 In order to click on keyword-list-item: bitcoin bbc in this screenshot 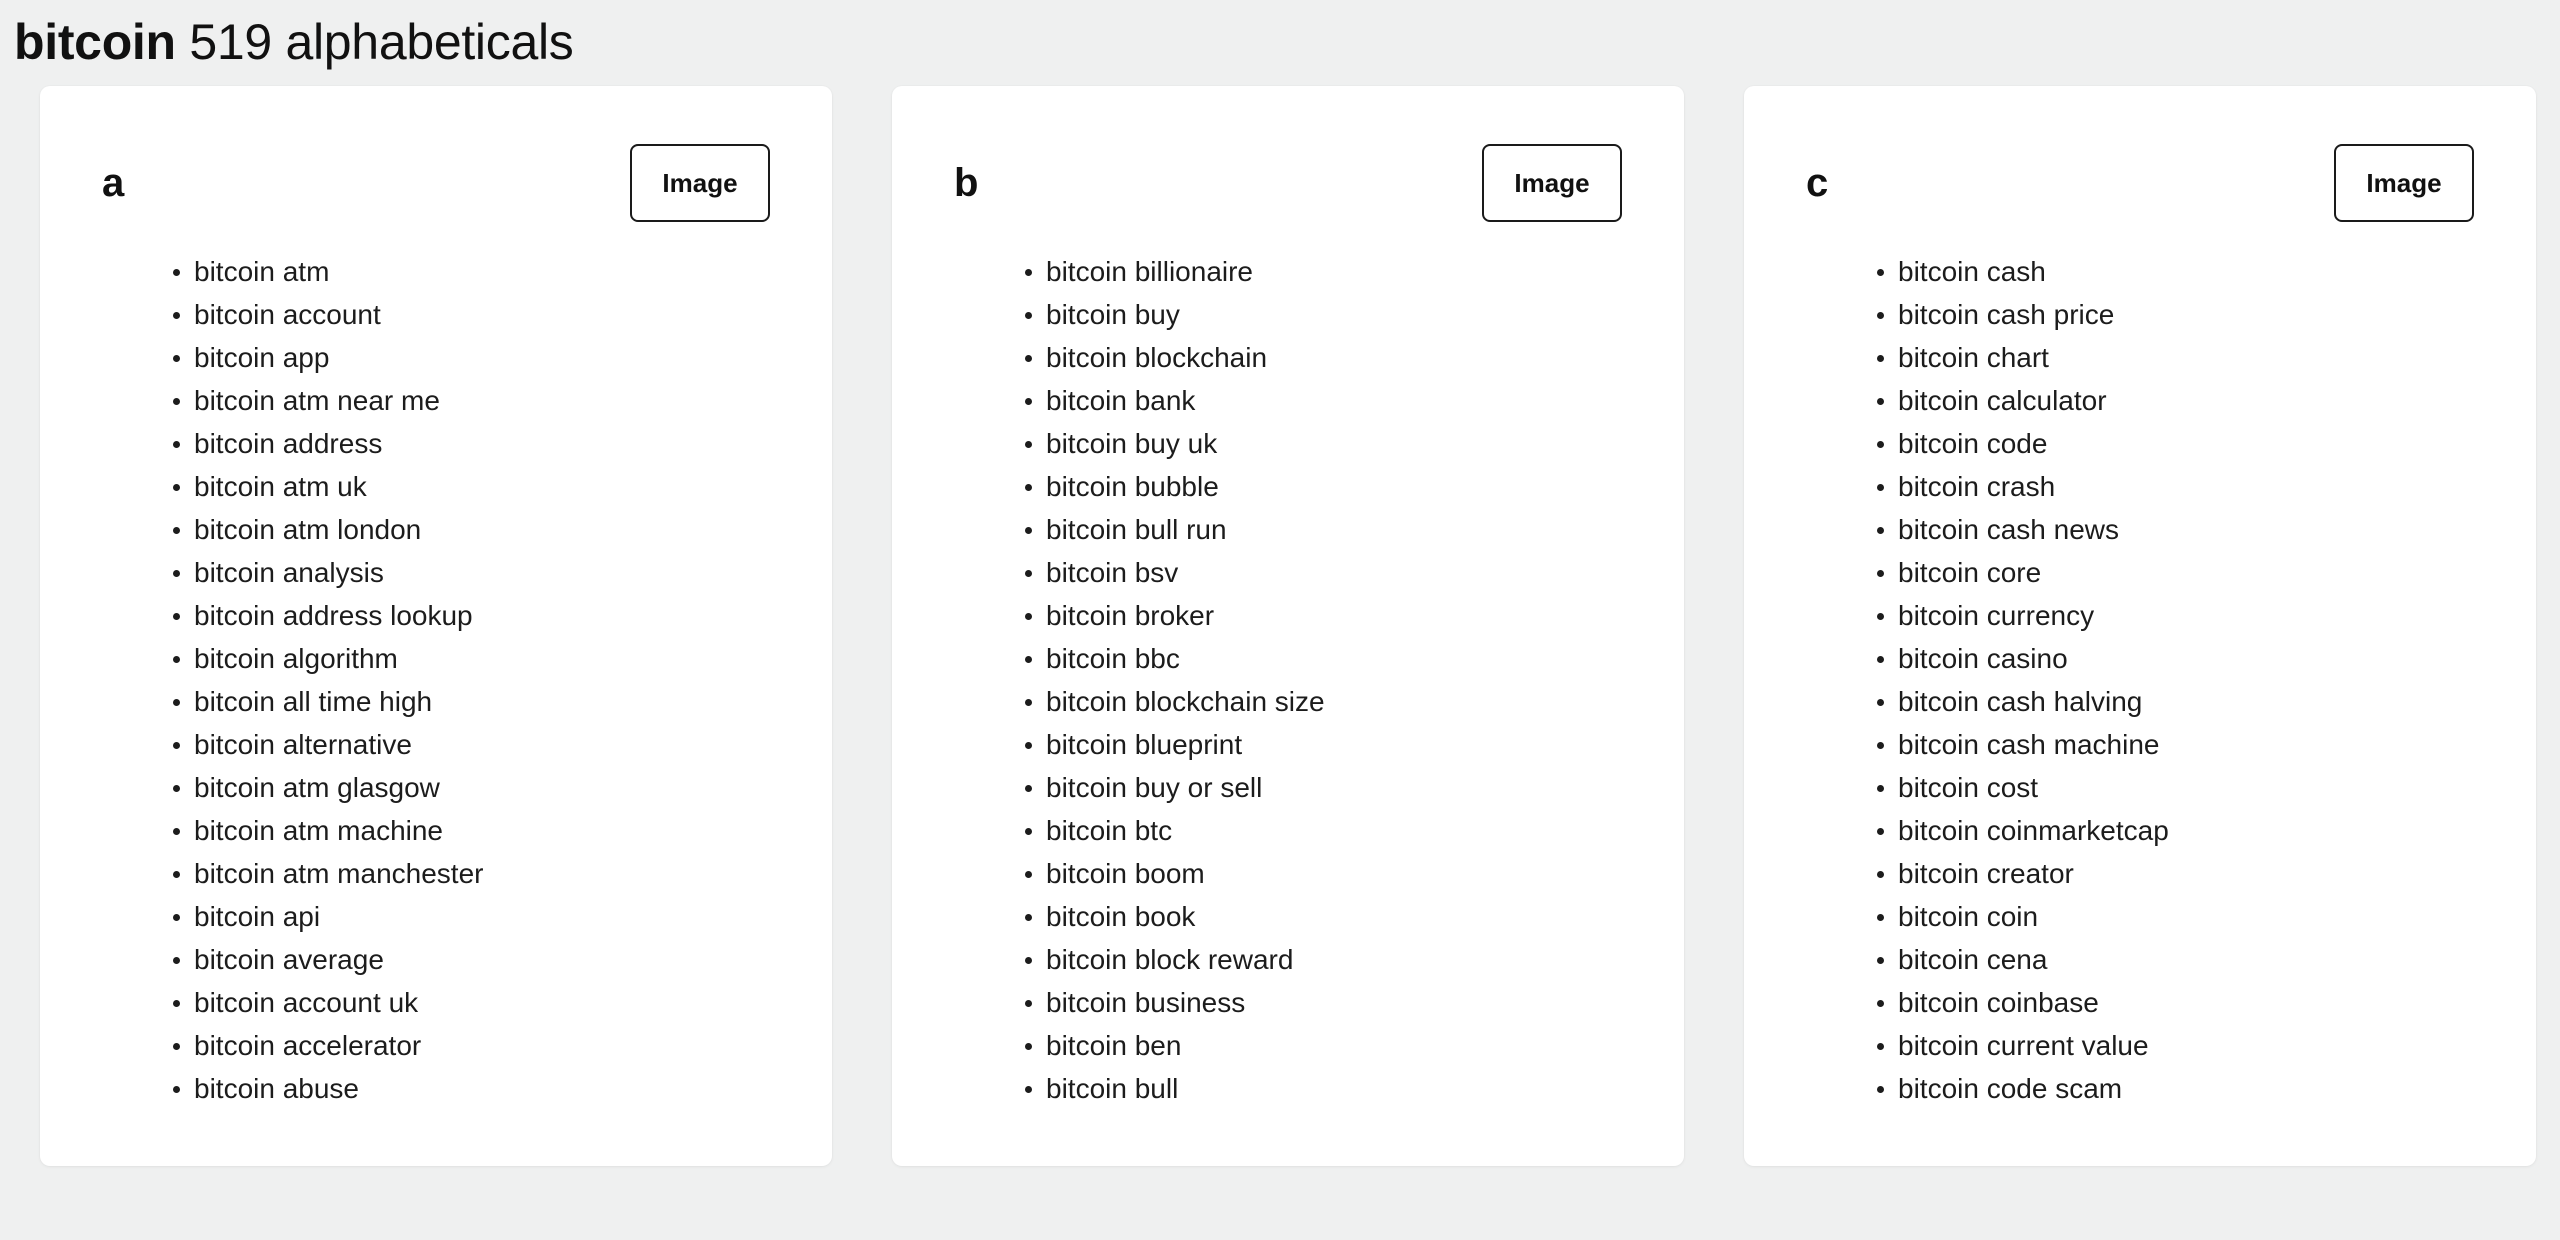, I will do `click(1288, 658)`.